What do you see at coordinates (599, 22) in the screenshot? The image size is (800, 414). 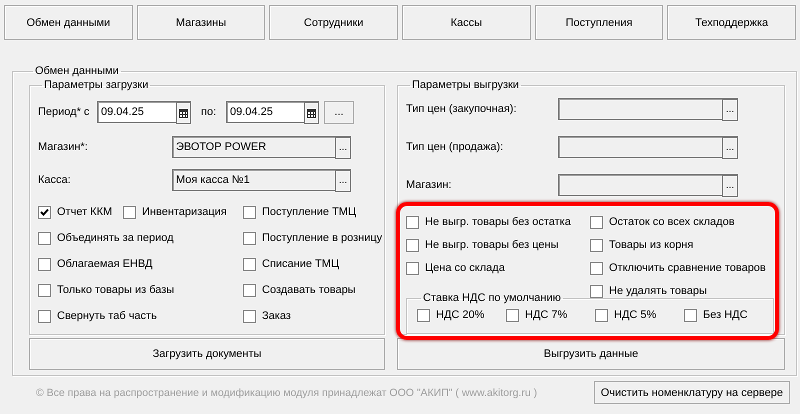 I see `tab: Поступления` at bounding box center [599, 22].